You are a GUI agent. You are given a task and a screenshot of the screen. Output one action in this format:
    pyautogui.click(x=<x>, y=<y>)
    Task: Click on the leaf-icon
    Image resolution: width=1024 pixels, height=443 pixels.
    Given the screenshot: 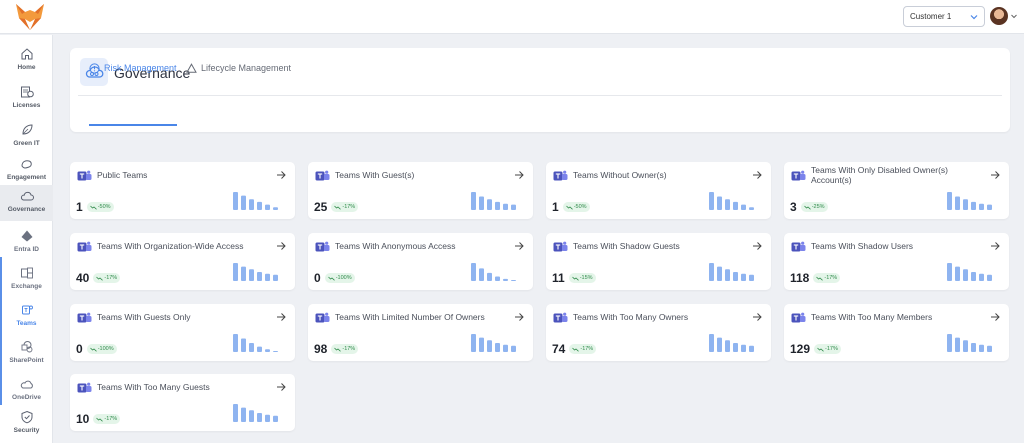 What is the action you would take?
    pyautogui.click(x=27, y=129)
    